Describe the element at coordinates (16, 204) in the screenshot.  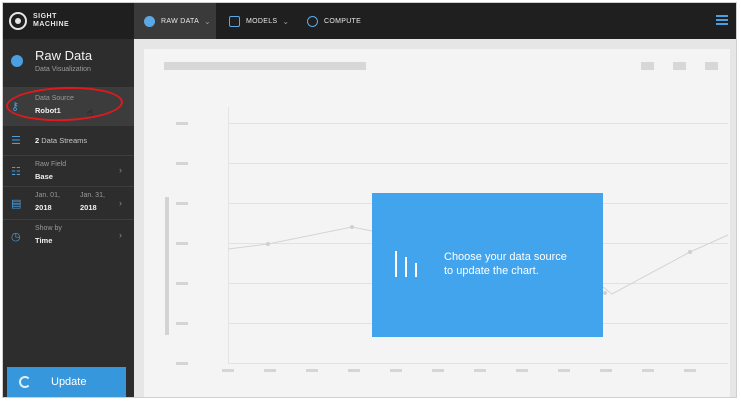
I see `calendar-icon: ▤` at that location.